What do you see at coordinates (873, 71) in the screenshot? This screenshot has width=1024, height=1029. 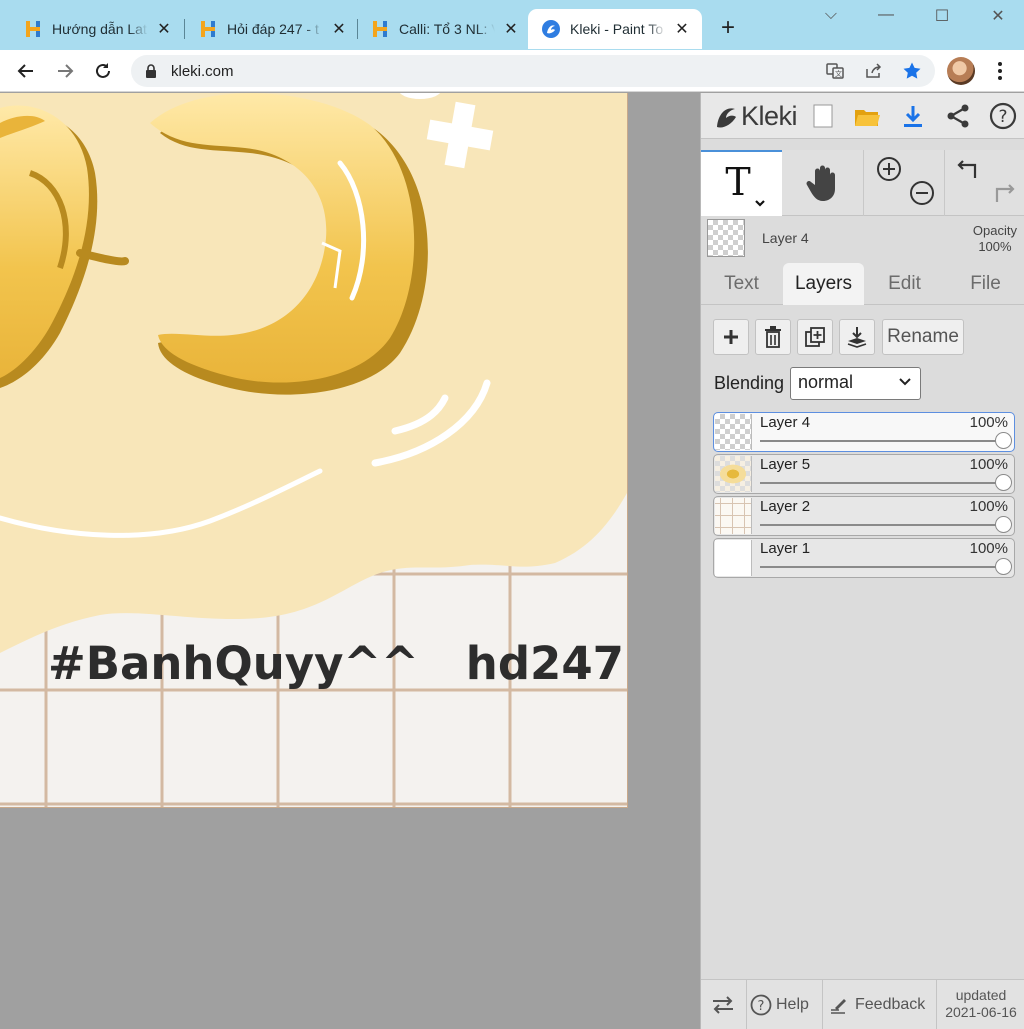 I see `share-page-icon` at bounding box center [873, 71].